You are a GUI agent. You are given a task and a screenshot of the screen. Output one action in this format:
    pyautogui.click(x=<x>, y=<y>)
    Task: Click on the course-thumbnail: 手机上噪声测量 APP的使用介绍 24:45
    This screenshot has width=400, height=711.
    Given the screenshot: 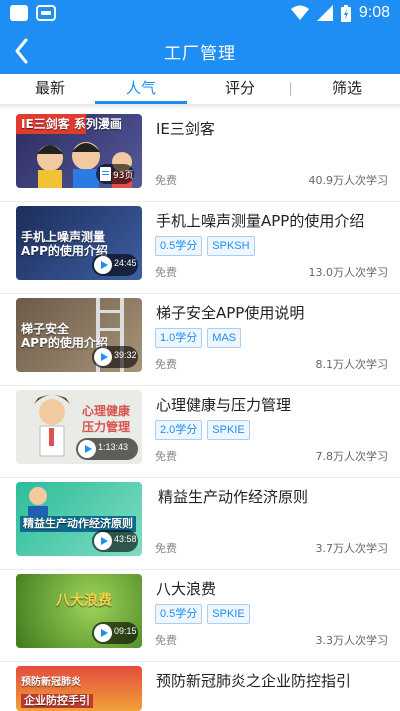 What is the action you would take?
    pyautogui.click(x=79, y=243)
    